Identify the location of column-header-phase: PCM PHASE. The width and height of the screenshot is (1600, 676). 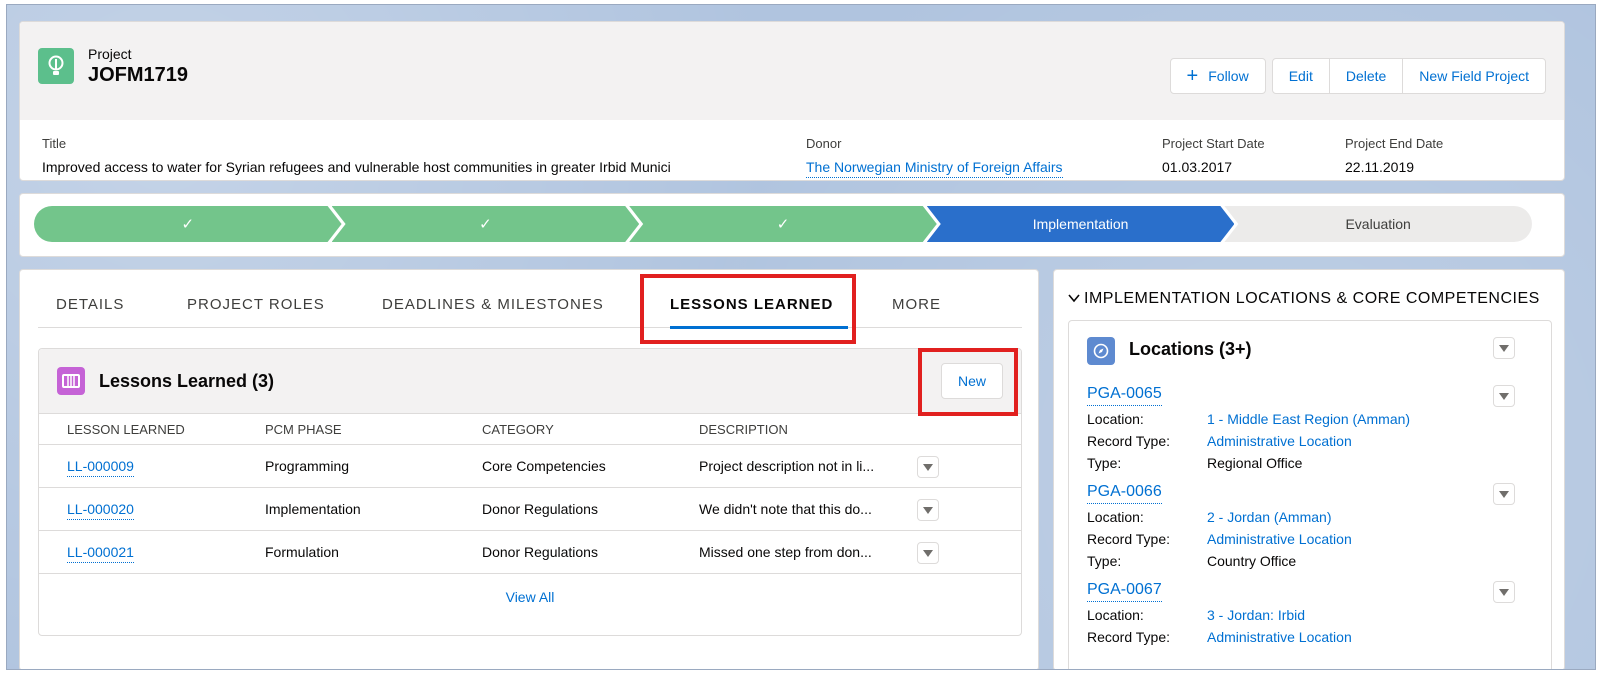
(303, 429).